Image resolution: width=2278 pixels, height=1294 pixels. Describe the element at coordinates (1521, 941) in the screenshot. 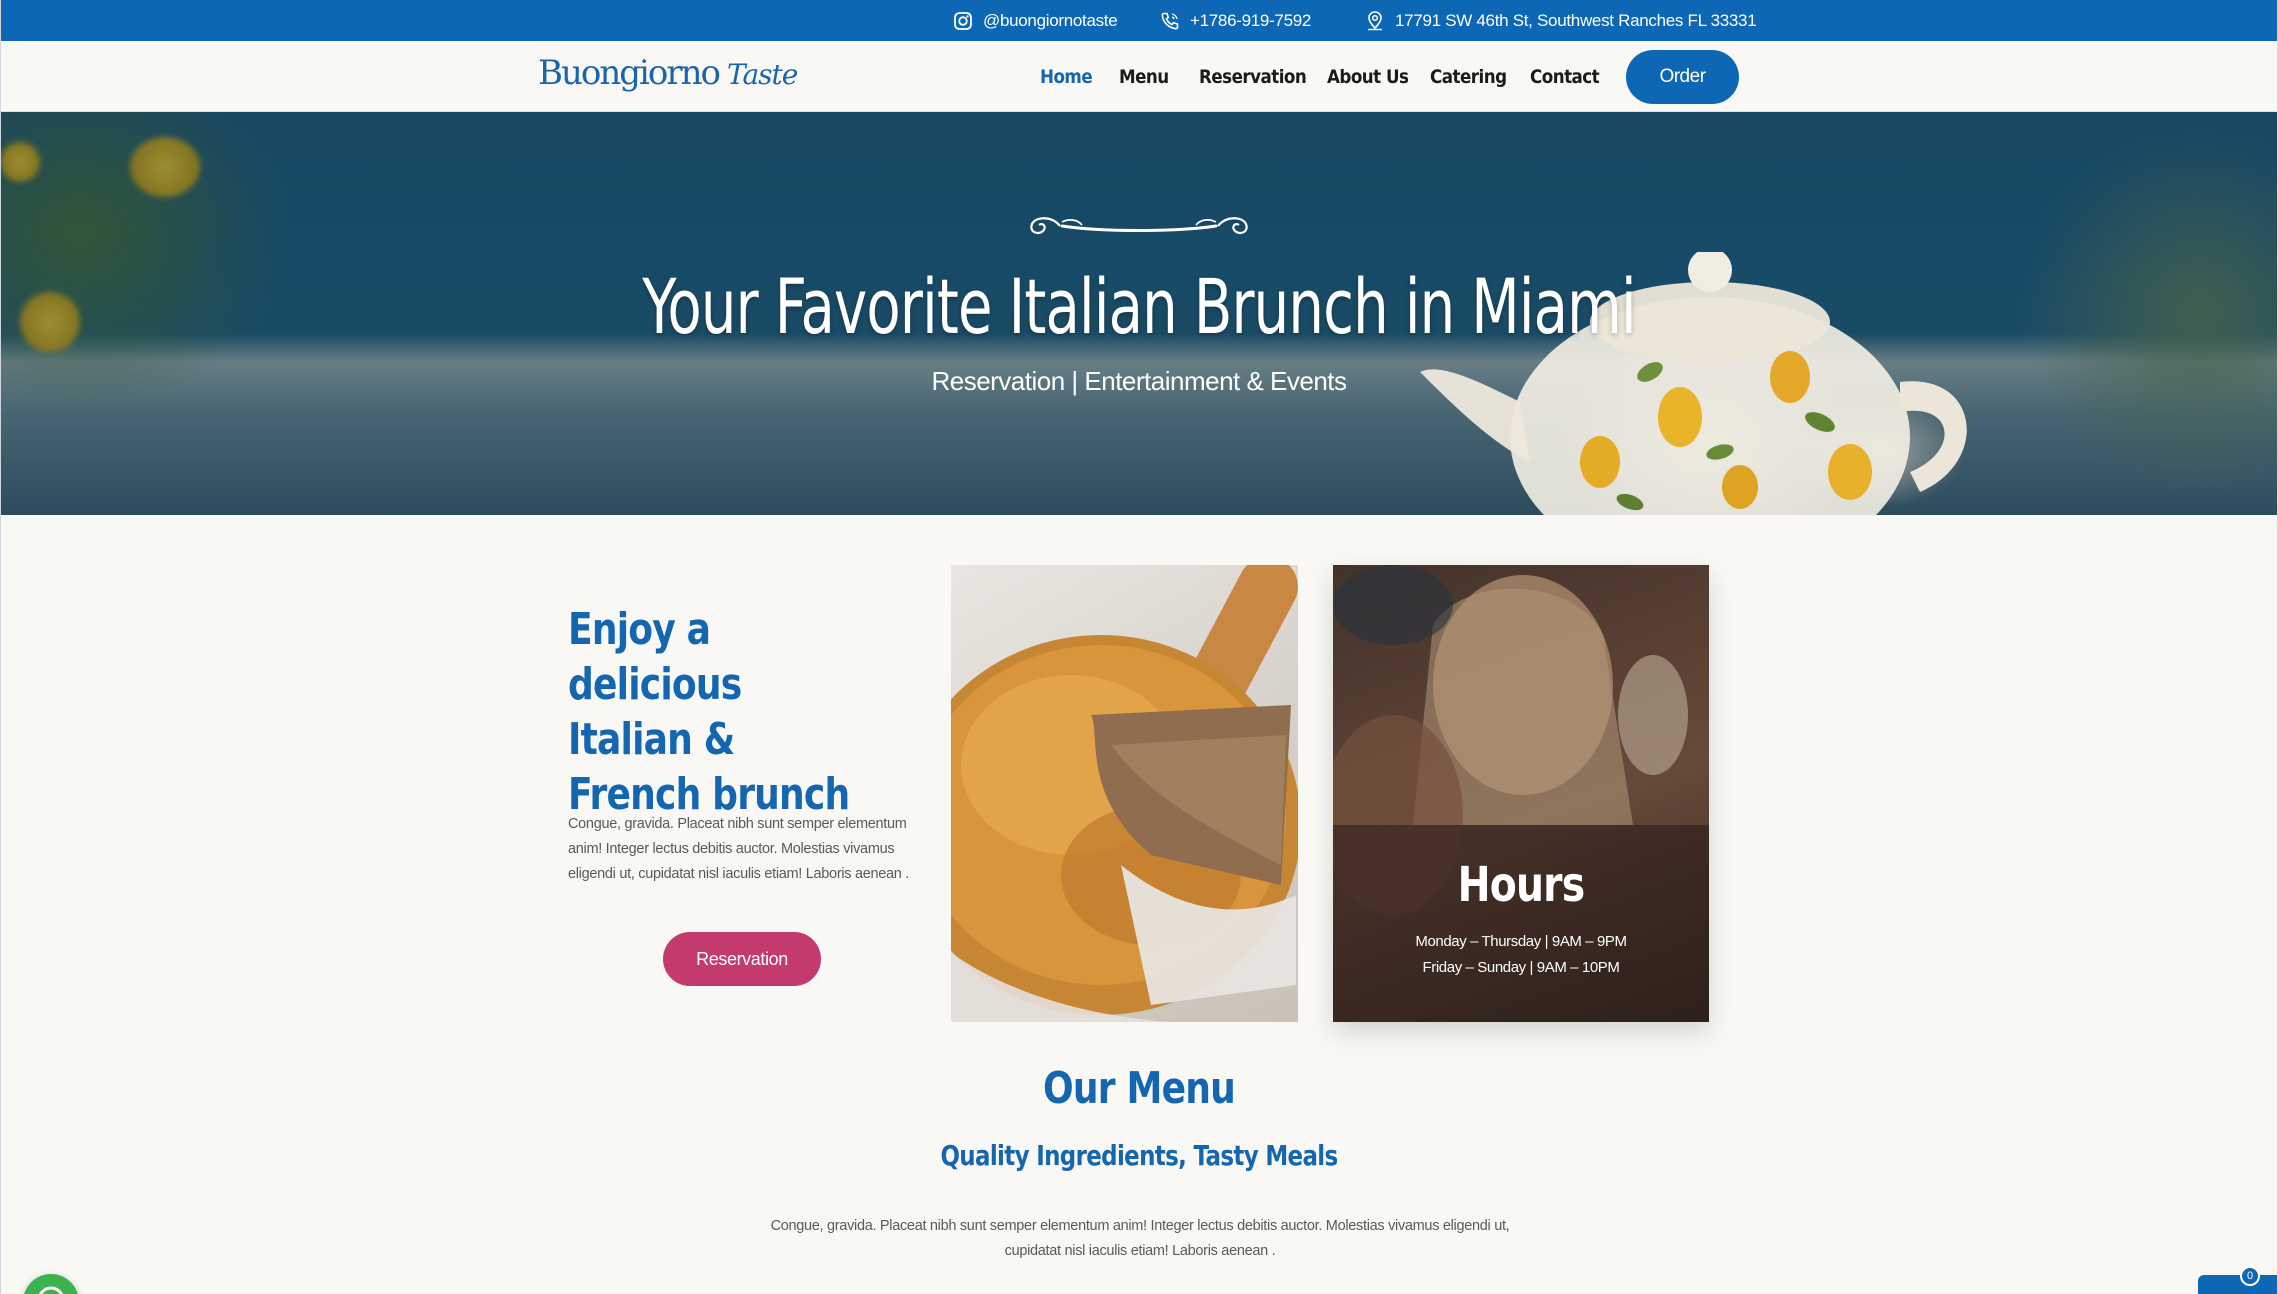

I see `hours-weekday: Monday – Thursday | 9AM – 9PM` at that location.